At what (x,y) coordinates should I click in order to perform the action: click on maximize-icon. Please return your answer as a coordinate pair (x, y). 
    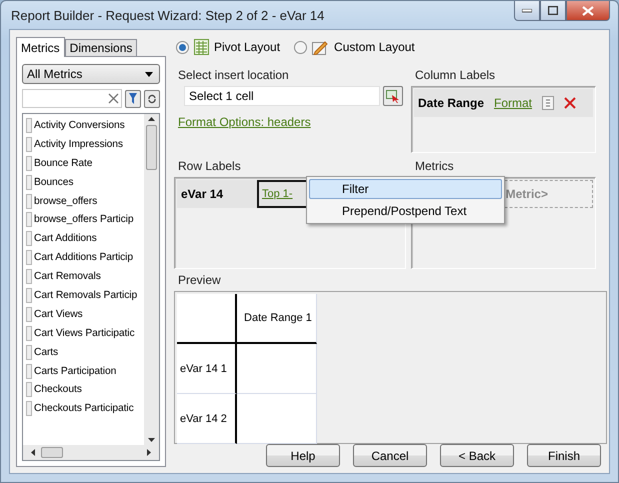
    Looking at the image, I should click on (553, 10).